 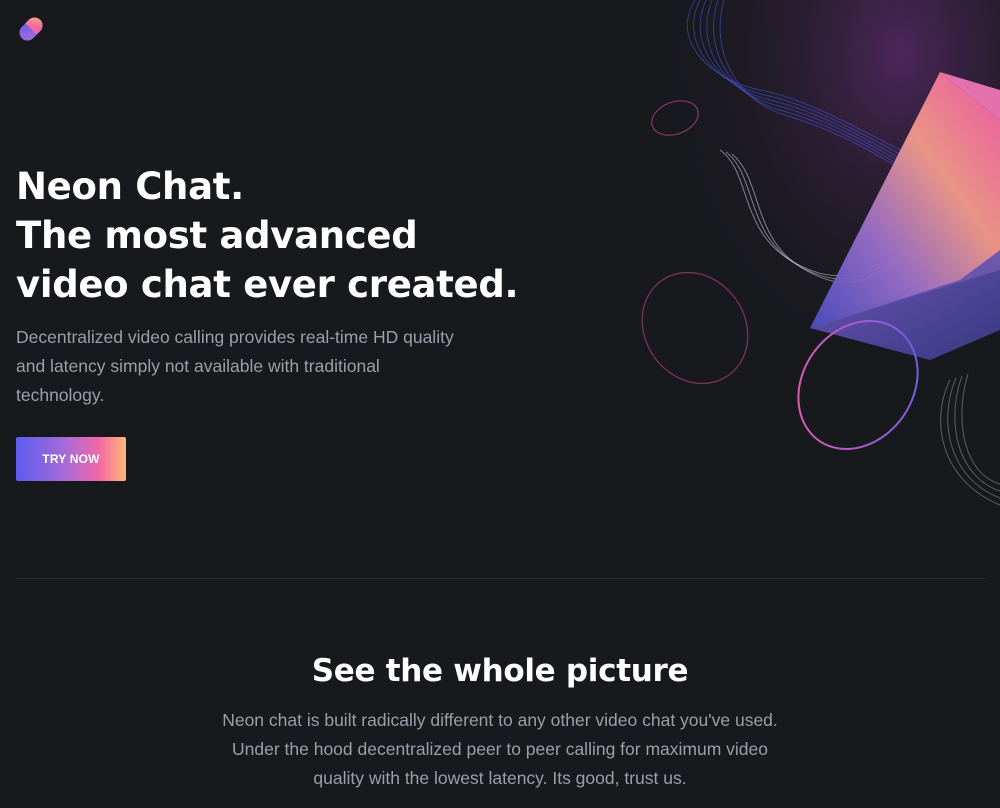 What do you see at coordinates (71, 459) in the screenshot?
I see `try-now-button: TRY NOW` at bounding box center [71, 459].